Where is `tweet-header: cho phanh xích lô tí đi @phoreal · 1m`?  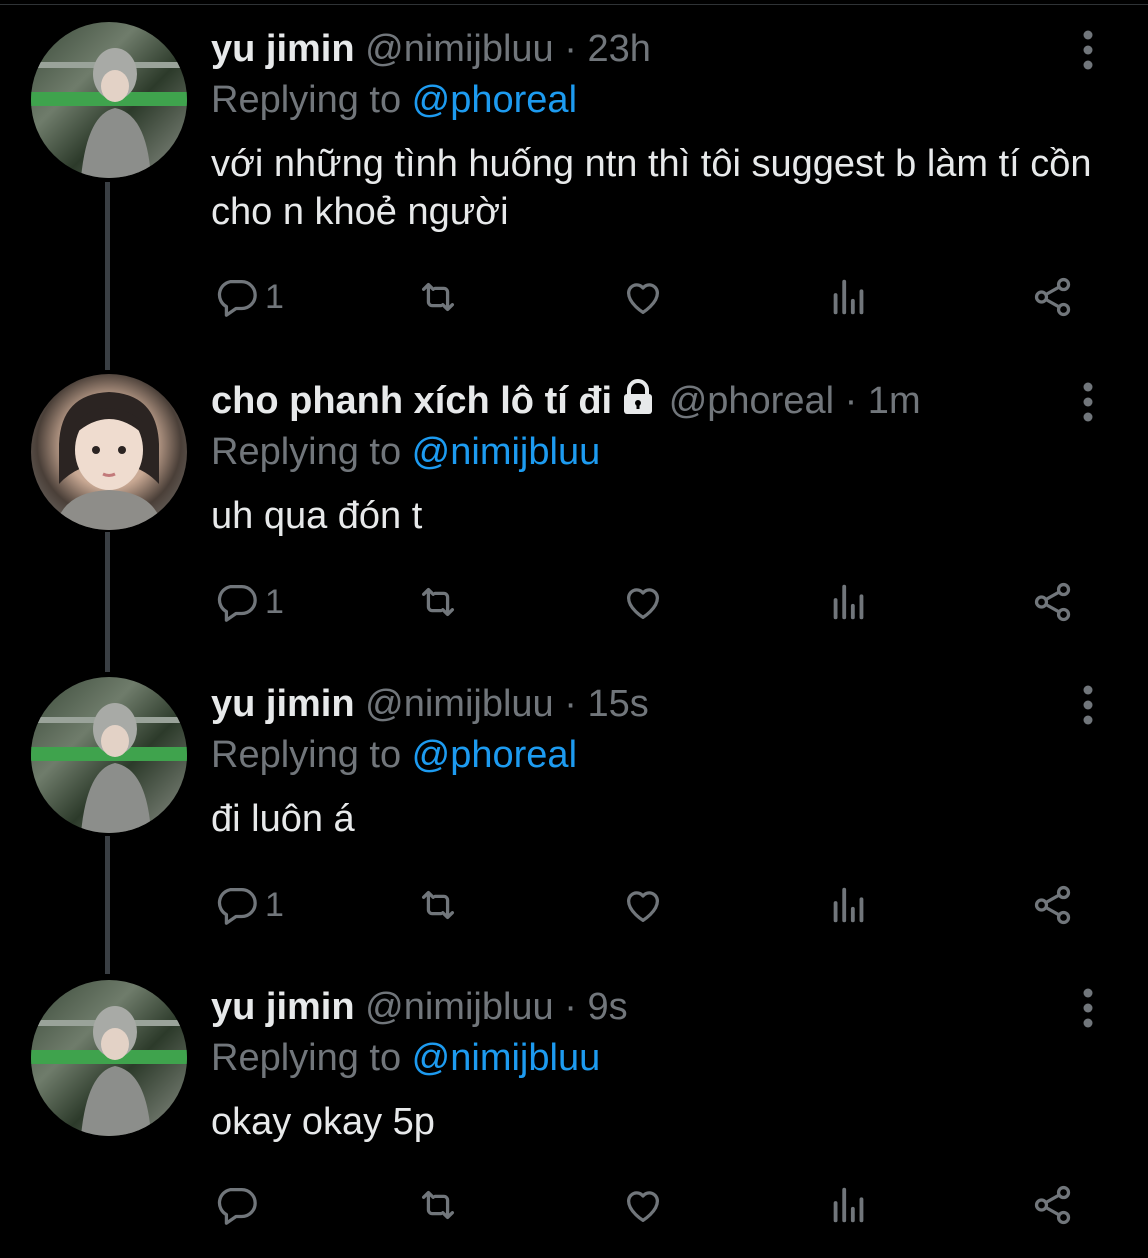 tweet-header: cho phanh xích lô tí đi @phoreal · 1m is located at coordinates (566, 402).